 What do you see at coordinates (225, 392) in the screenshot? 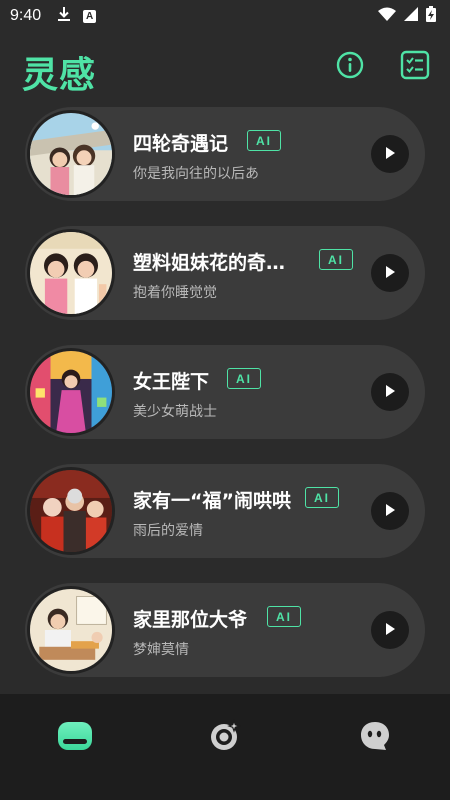
I see `story-card: 女王陛下 AI 美少女萌战士` at bounding box center [225, 392].